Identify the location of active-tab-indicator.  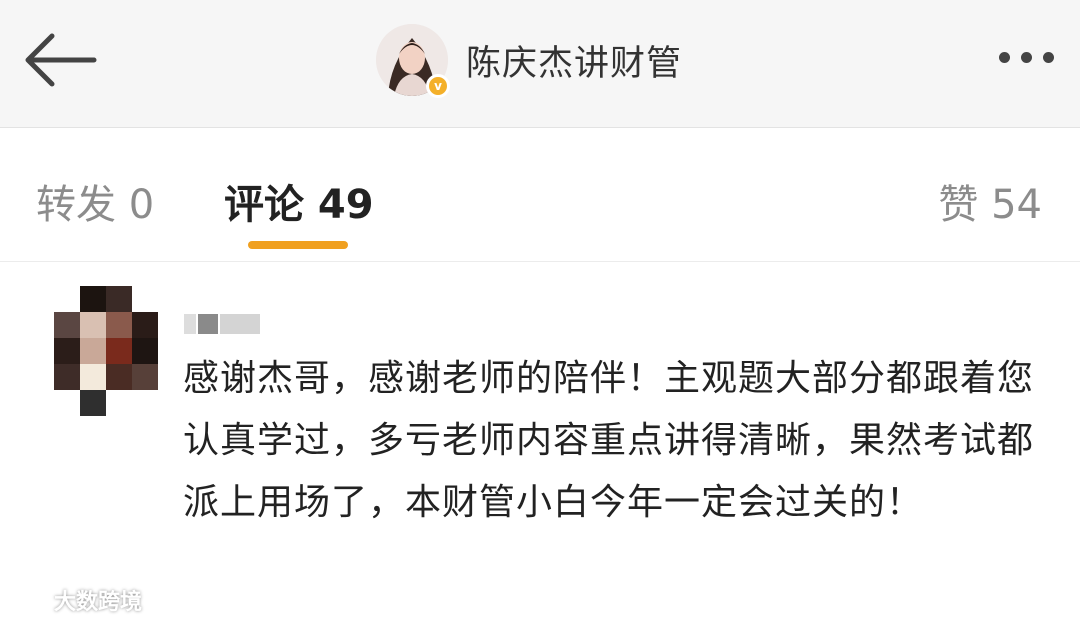
(298, 245).